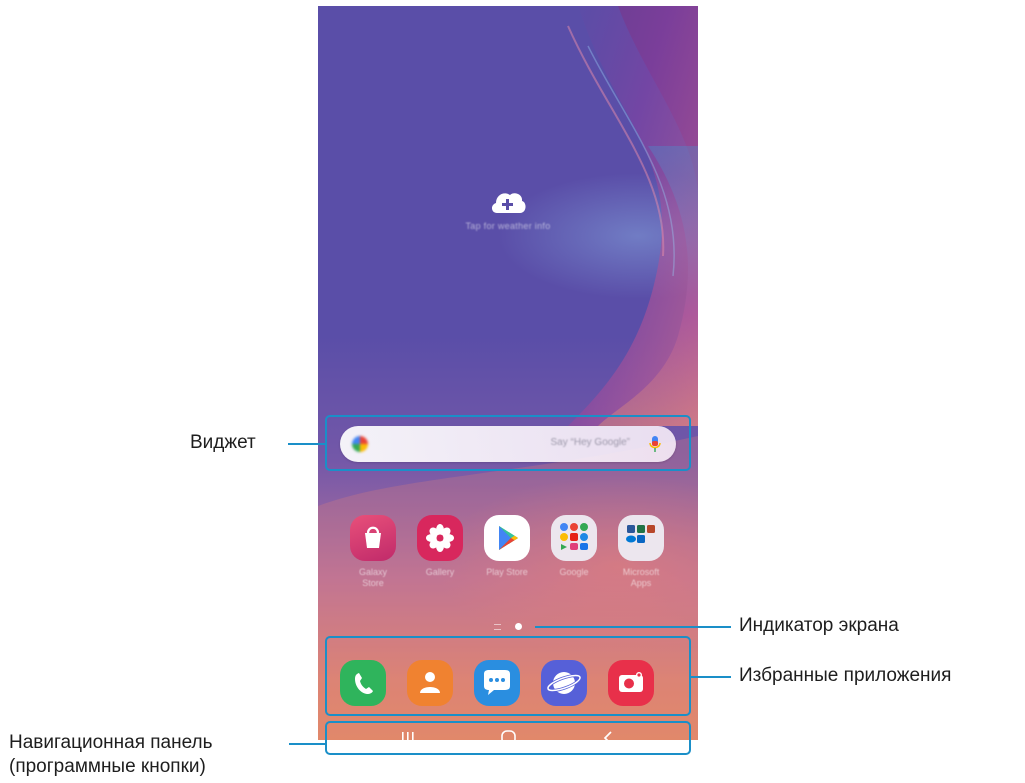 This screenshot has width=1025, height=783. Describe the element at coordinates (508, 676) in the screenshot. I see `favorites-highlight` at that location.